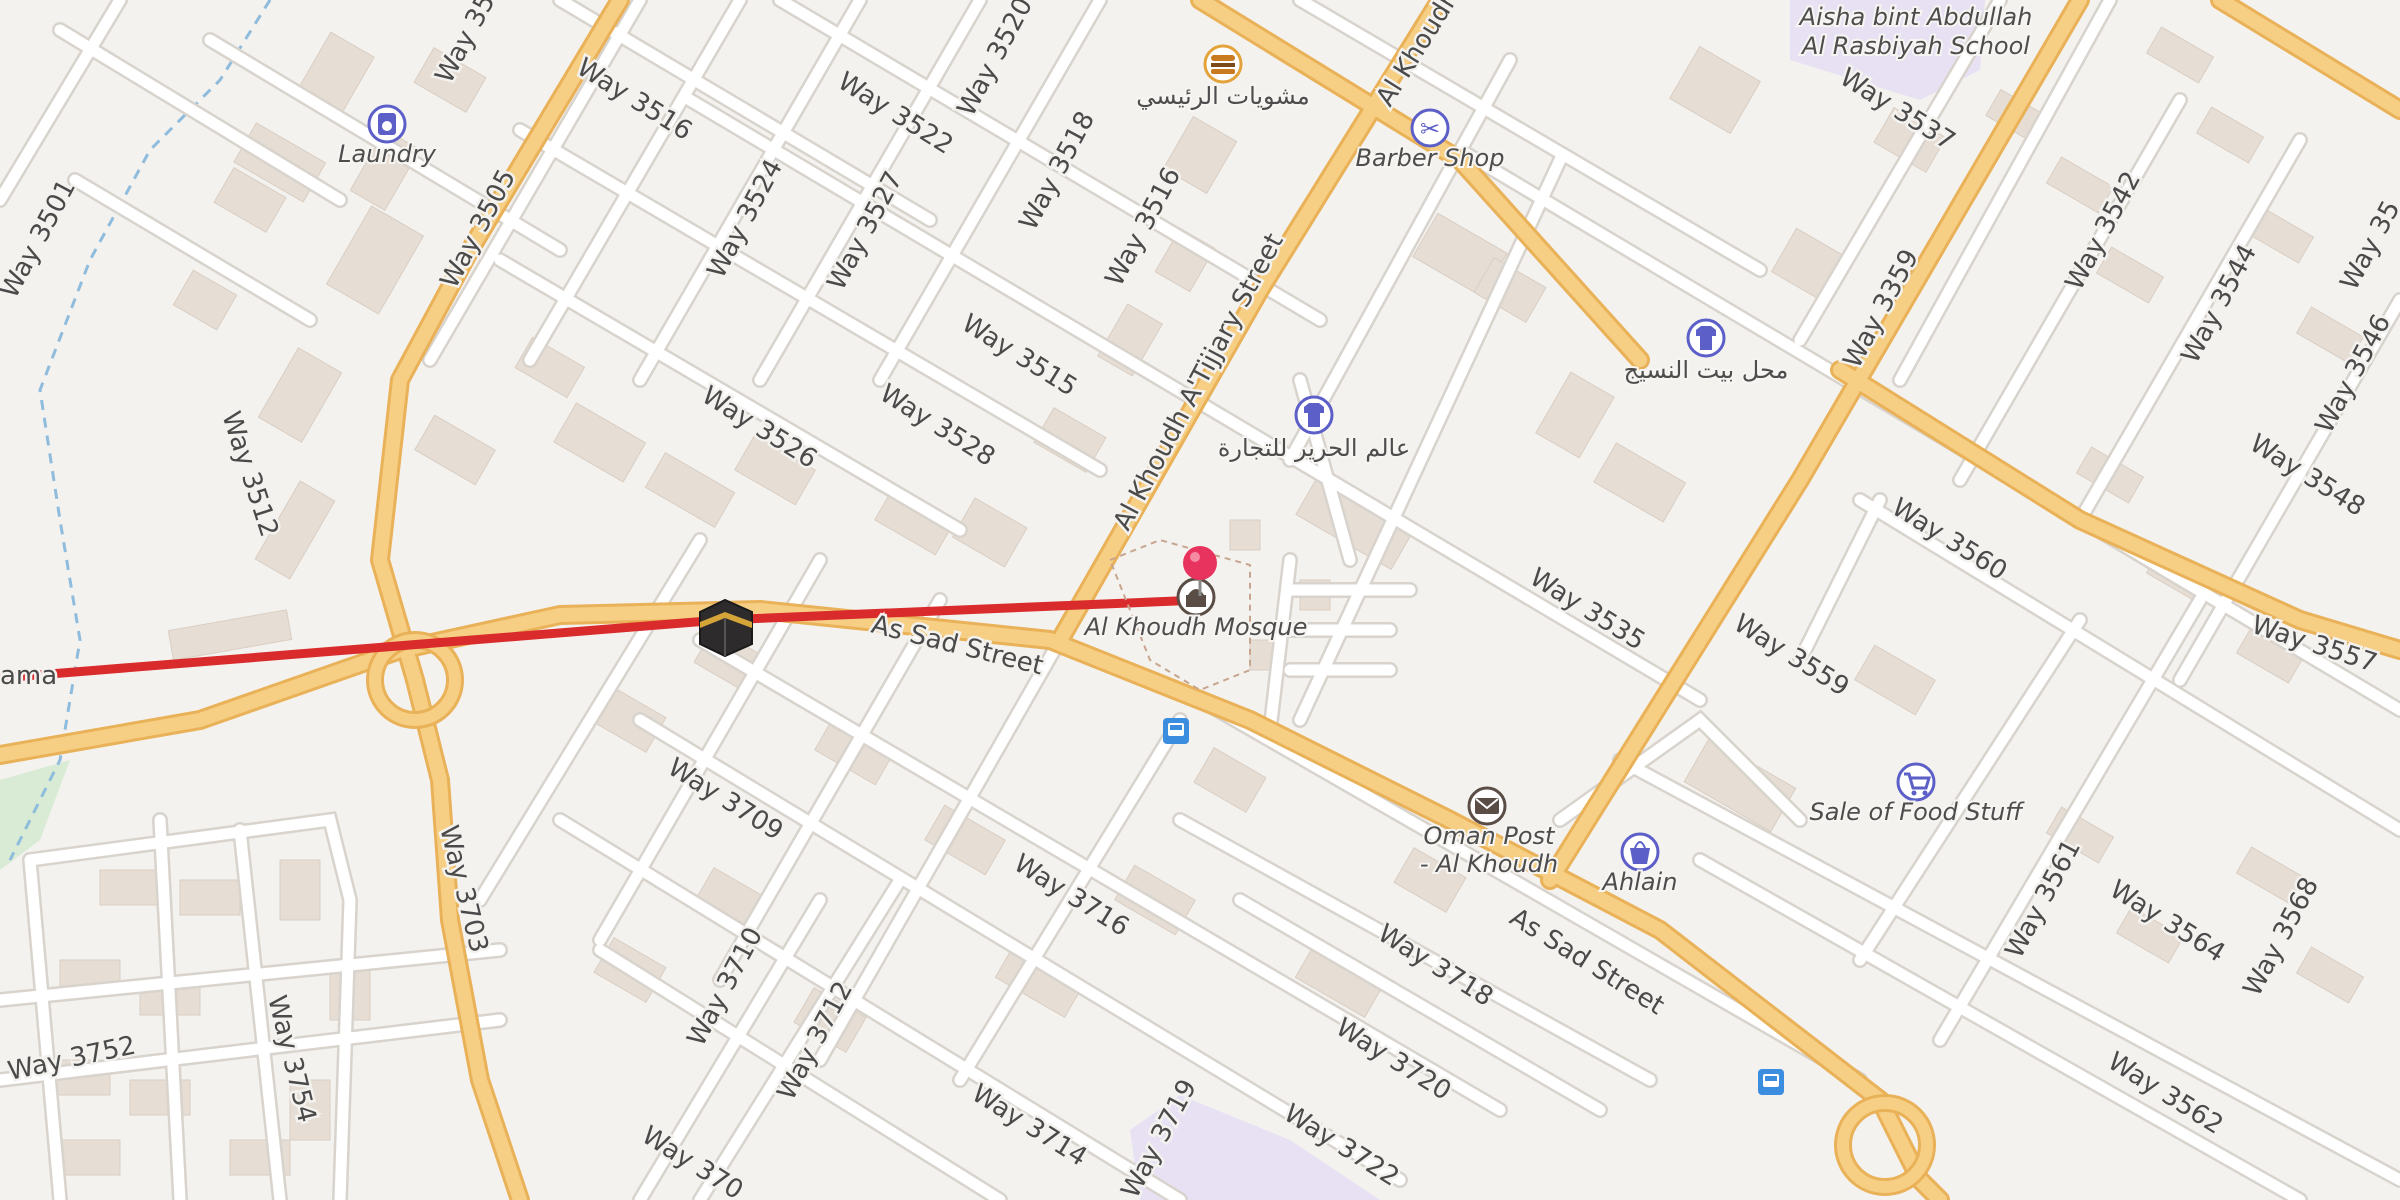 Image resolution: width=2400 pixels, height=1200 pixels. Describe the element at coordinates (1430, 158) in the screenshot. I see `poi-label: Barber Shop` at that location.